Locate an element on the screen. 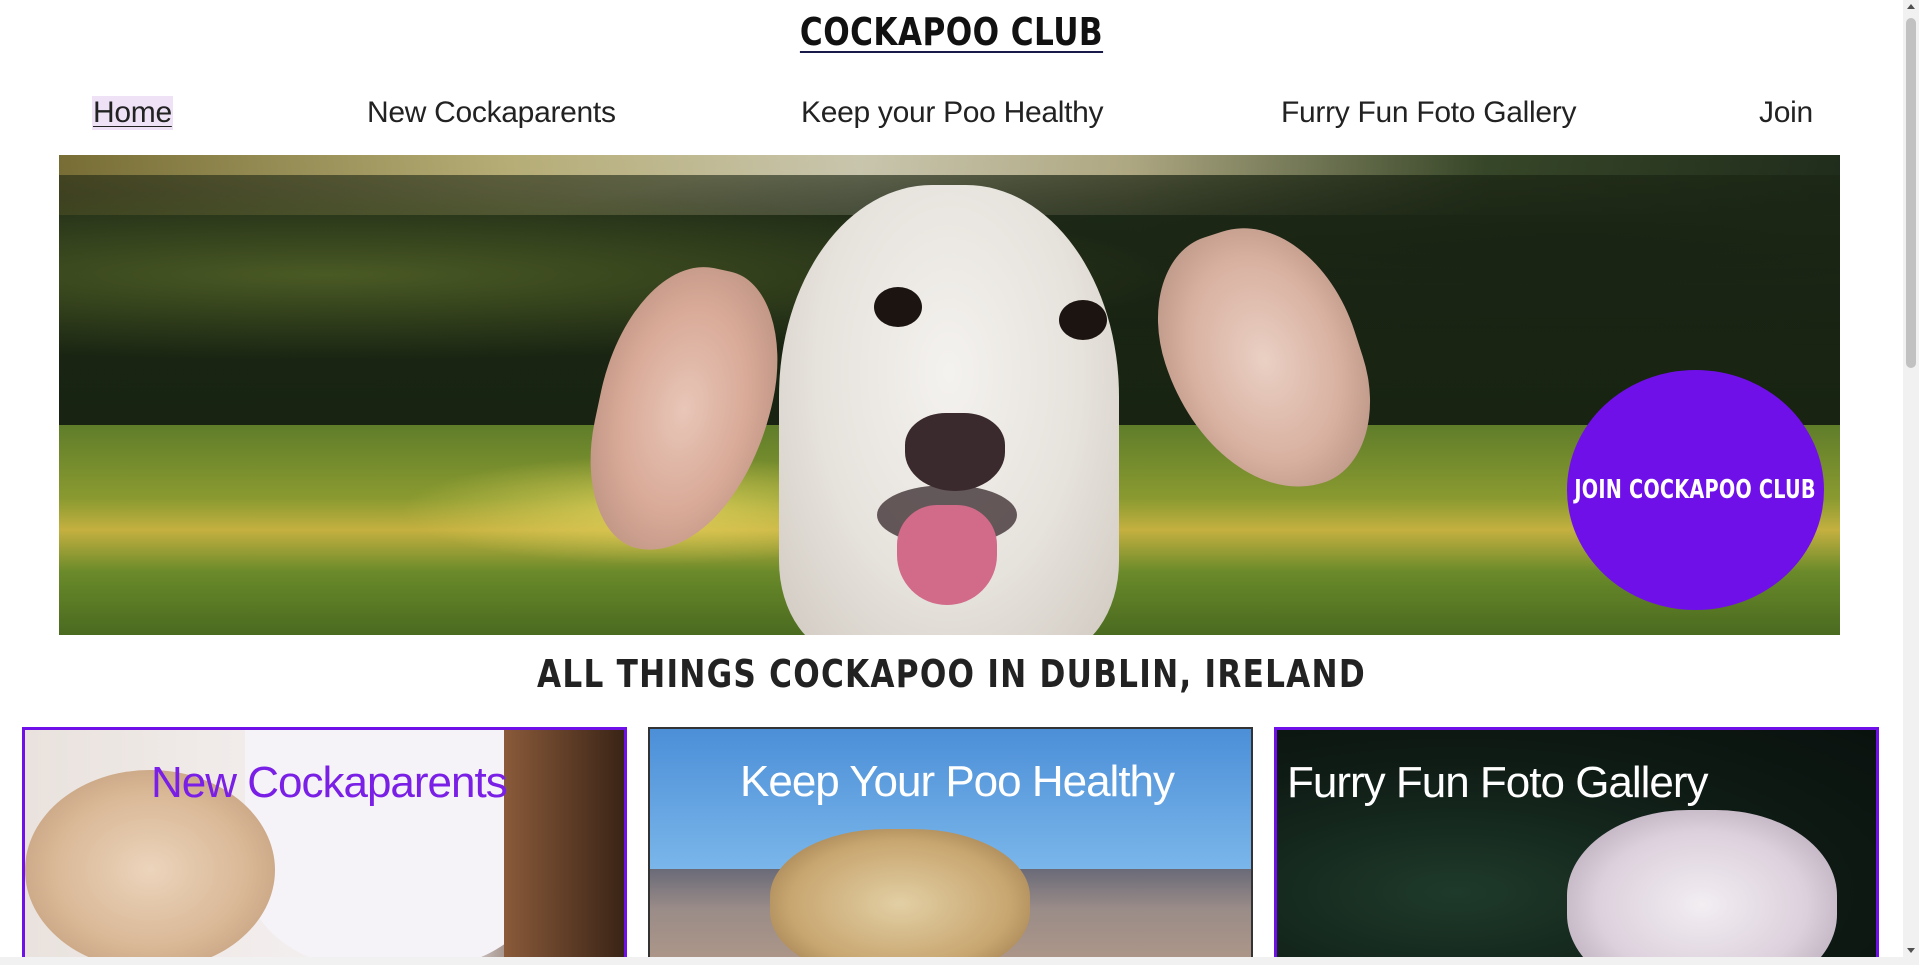 The height and width of the screenshot is (965, 1919). nav-item-join: Join is located at coordinates (1786, 113).